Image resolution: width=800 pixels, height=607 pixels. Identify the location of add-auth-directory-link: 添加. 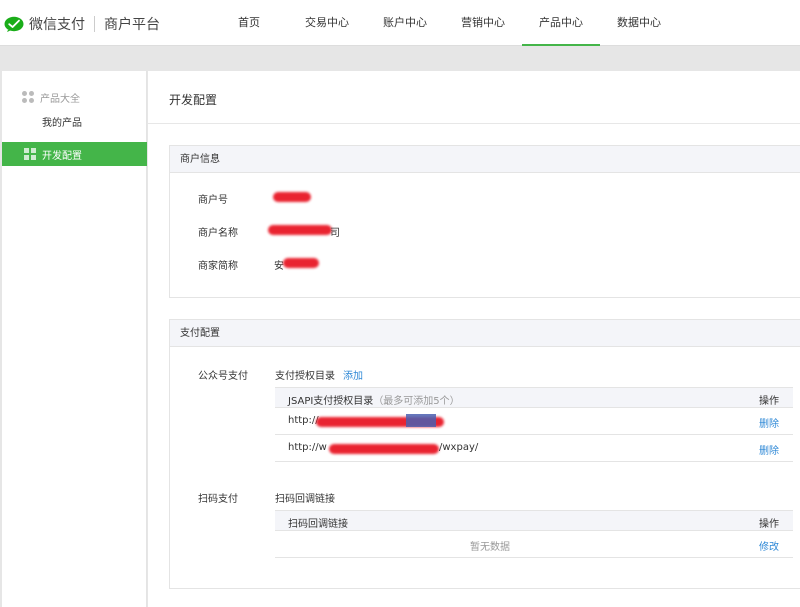
(353, 374).